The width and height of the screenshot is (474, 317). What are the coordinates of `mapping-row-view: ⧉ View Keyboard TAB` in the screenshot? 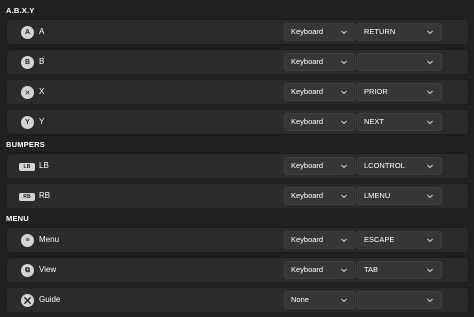 It's located at (237, 270).